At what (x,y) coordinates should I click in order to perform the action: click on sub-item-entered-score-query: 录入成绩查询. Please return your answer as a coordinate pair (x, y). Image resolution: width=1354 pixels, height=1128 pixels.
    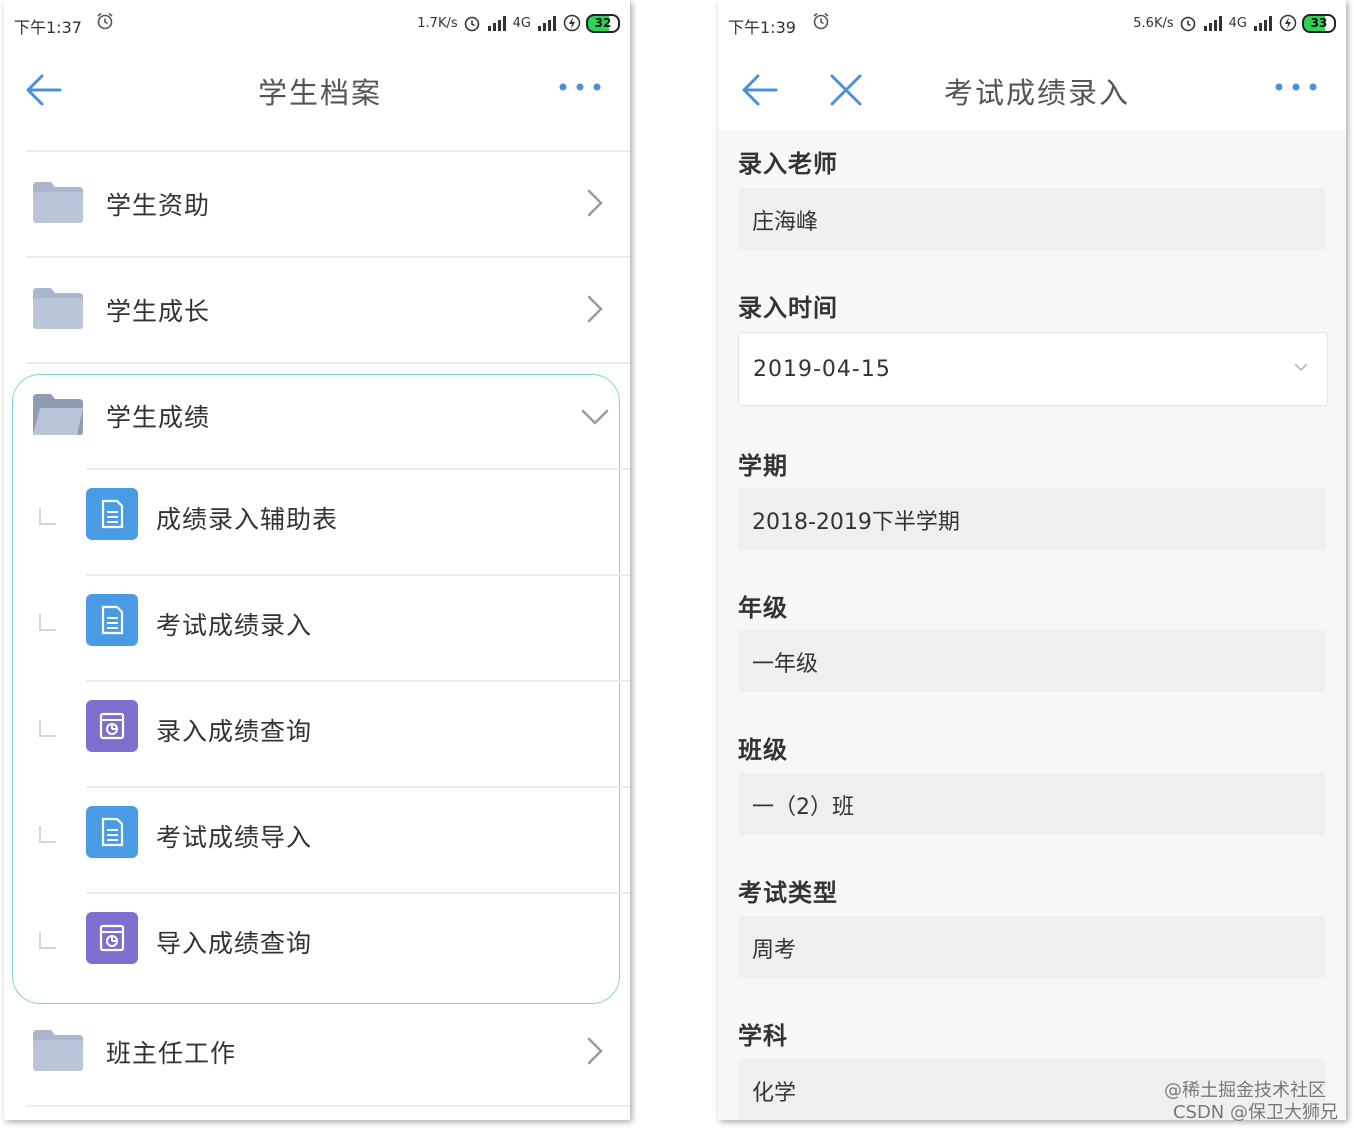
    Looking at the image, I should click on (334, 733).